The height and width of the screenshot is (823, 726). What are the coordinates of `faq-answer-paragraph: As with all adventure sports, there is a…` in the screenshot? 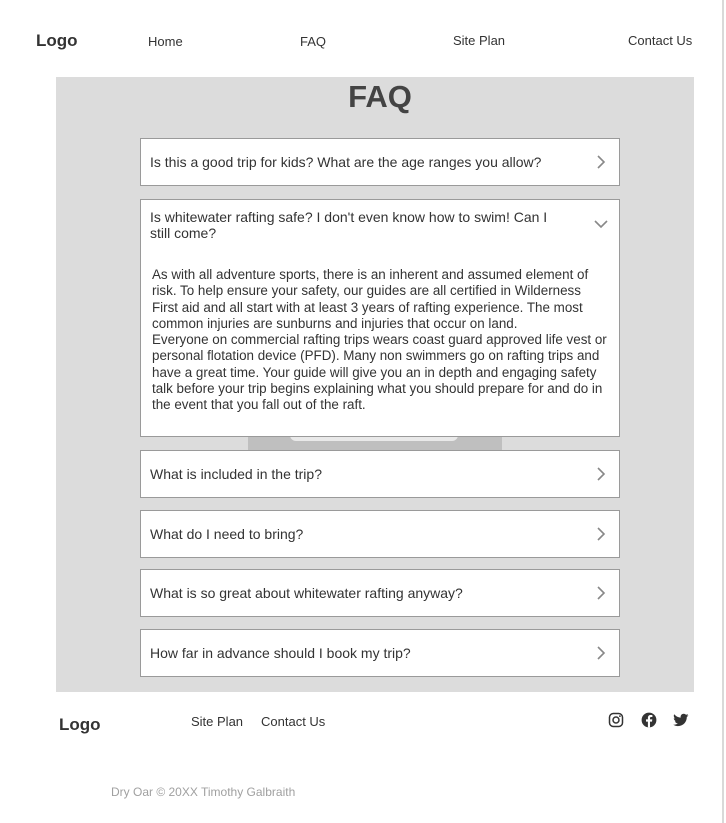 It's located at (370, 299).